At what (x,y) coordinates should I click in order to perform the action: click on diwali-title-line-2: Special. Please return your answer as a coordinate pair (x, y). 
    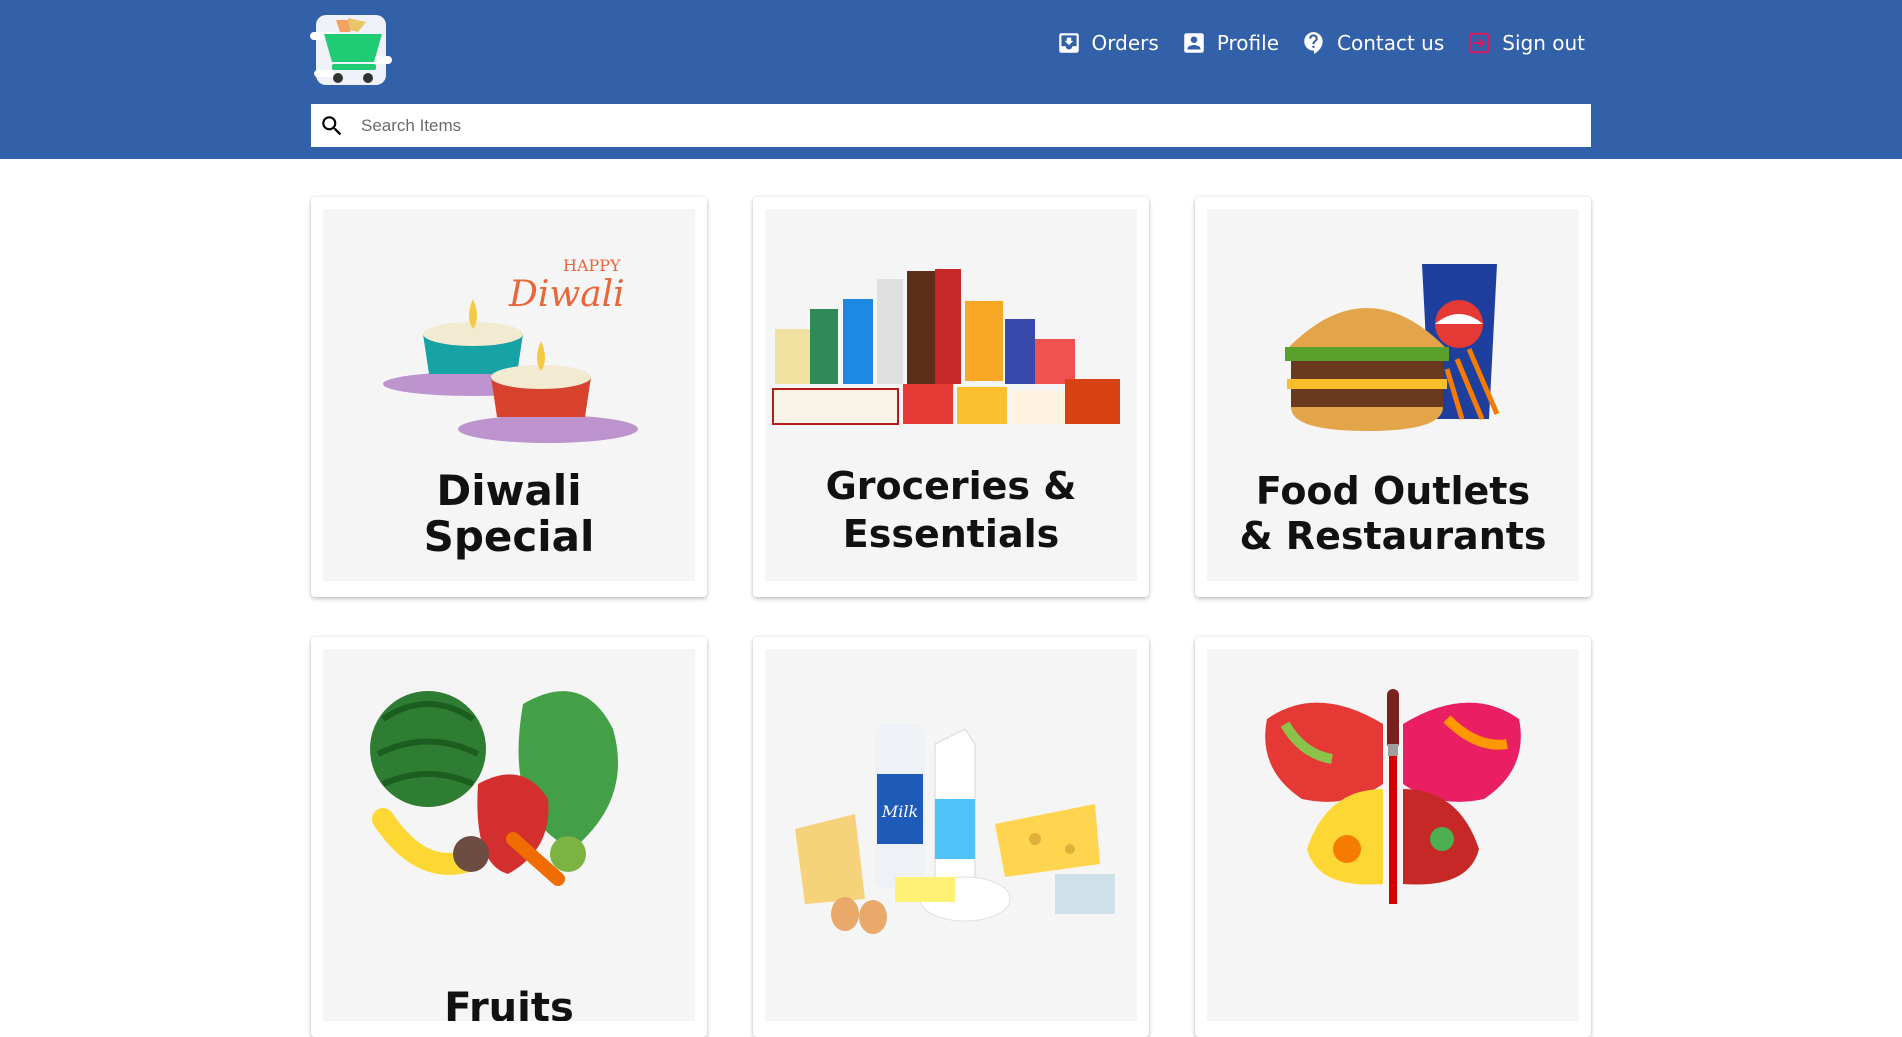
    Looking at the image, I should click on (509, 536).